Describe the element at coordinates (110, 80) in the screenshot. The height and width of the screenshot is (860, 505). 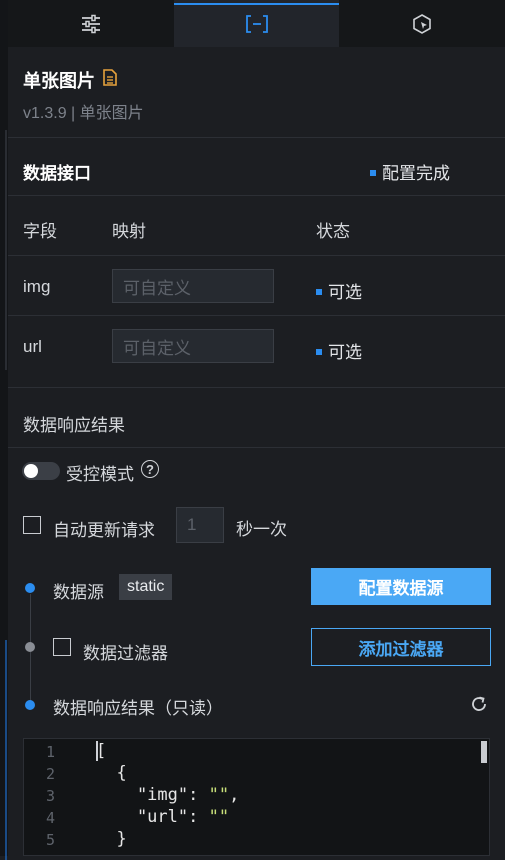
I see `document-icon` at that location.